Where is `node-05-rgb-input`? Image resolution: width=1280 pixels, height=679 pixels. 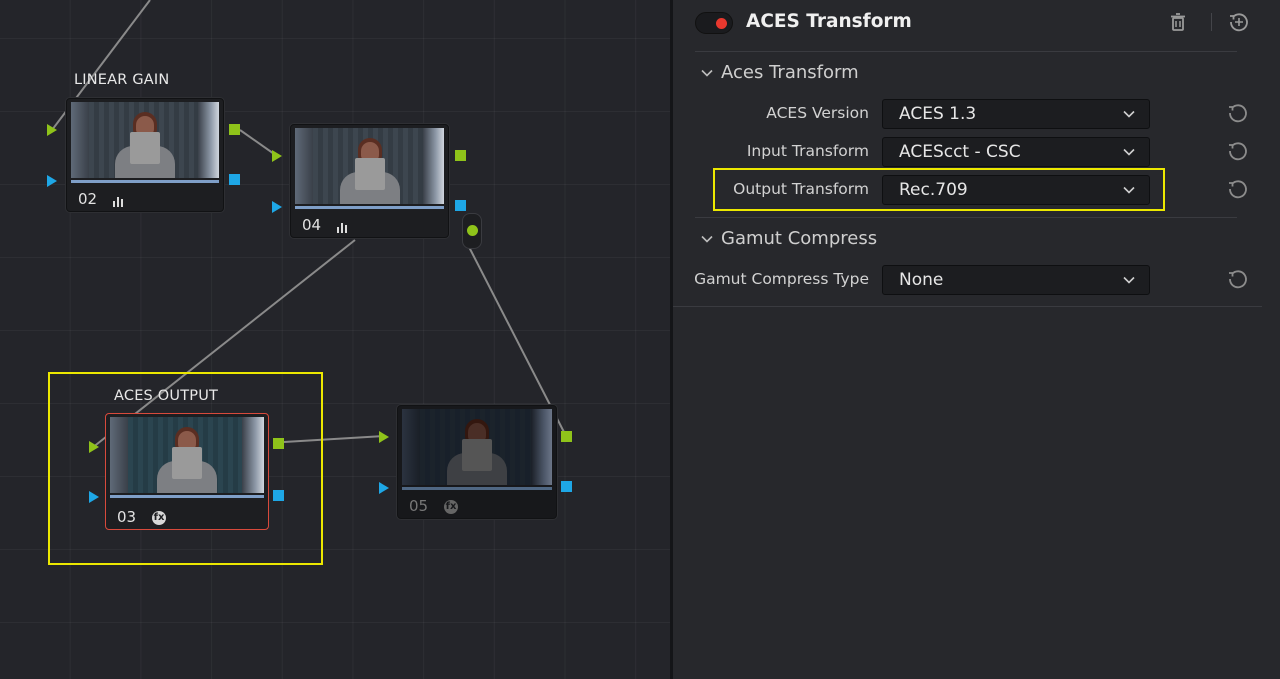 node-05-rgb-input is located at coordinates (384, 437).